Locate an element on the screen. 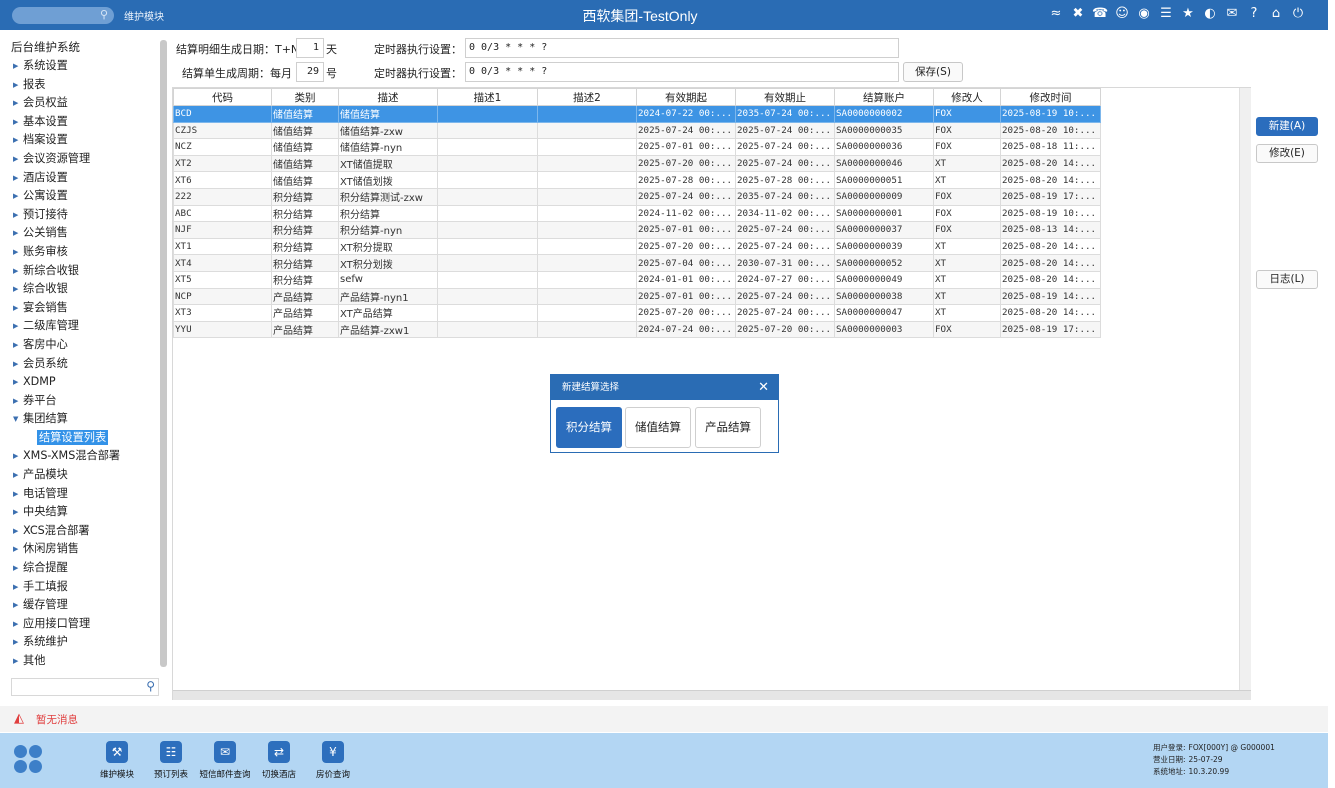  bill-day-input: 29 is located at coordinates (310, 72).